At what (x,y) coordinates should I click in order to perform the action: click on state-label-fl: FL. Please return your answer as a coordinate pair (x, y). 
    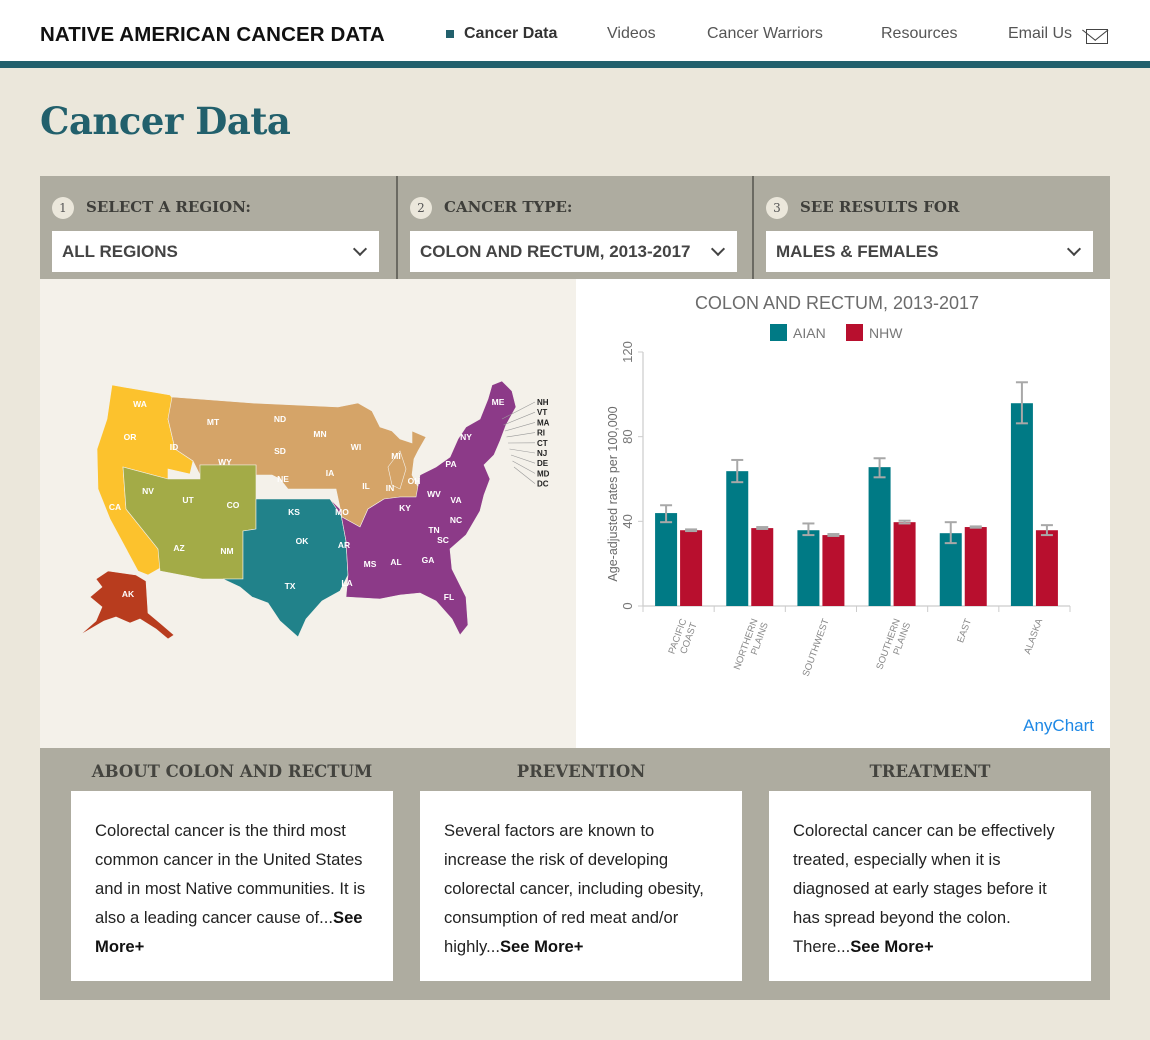
    Looking at the image, I should click on (449, 597).